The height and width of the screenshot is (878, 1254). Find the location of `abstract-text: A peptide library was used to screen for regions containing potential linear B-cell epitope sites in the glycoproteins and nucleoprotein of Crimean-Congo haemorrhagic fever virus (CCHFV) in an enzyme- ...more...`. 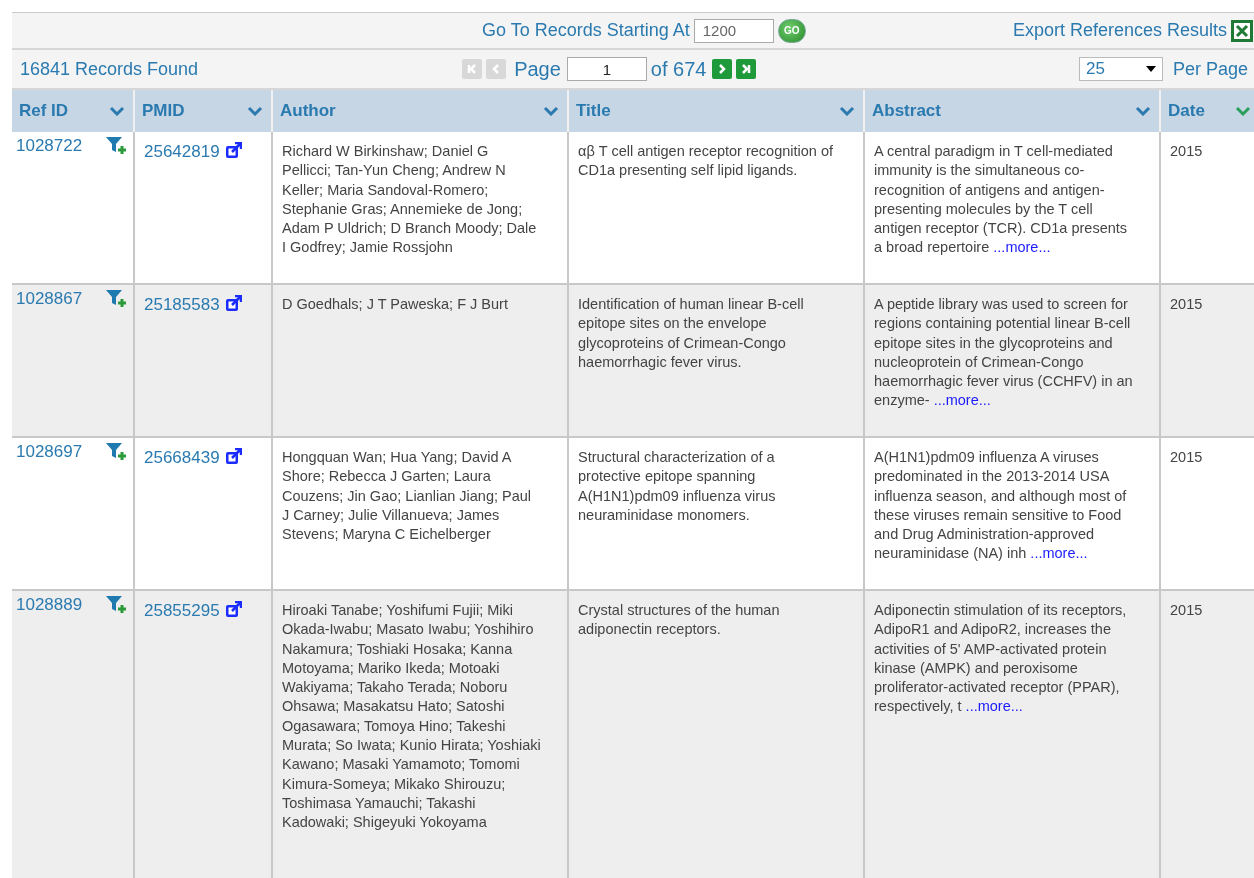

abstract-text: A peptide library was used to screen for regions containing potential linear B-cell epitope sites in the glycoproteins and nucleoprotein of Crimean-Congo haemorrhagic fever virus (CCHFV) in an enzyme- ...more... is located at coordinates (1003, 352).